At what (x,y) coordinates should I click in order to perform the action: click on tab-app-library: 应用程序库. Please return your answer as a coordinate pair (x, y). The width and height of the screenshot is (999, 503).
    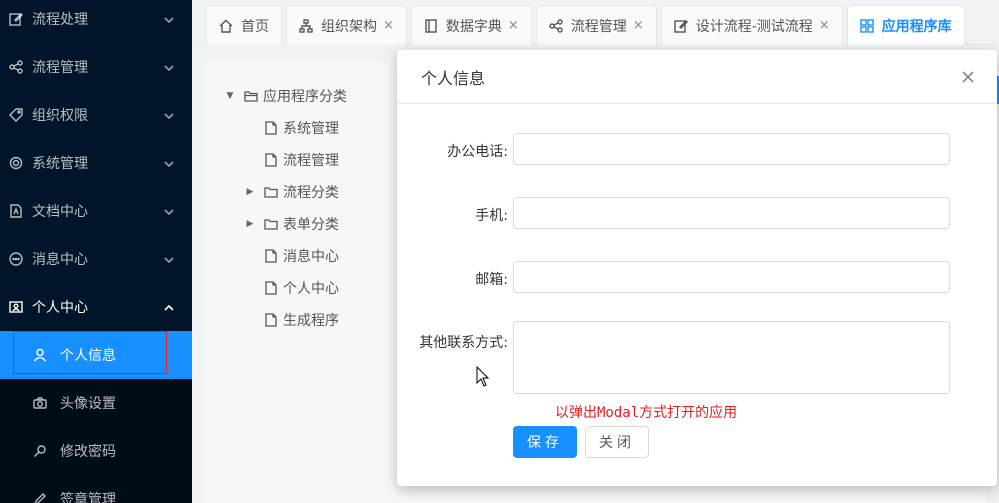
    Looking at the image, I should click on (905, 25).